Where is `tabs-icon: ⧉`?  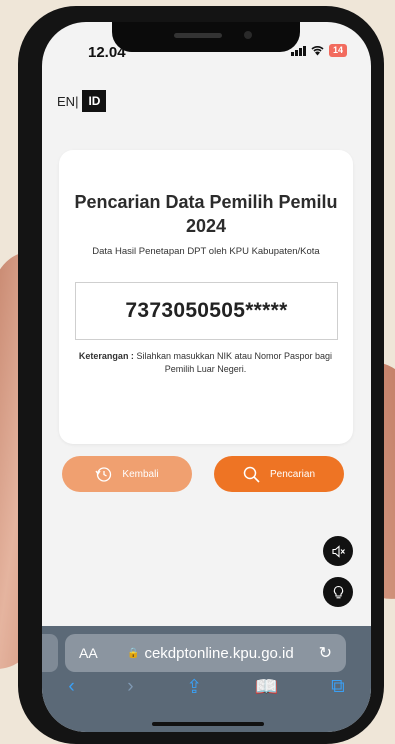
tabs-icon: ⧉ is located at coordinates (338, 687).